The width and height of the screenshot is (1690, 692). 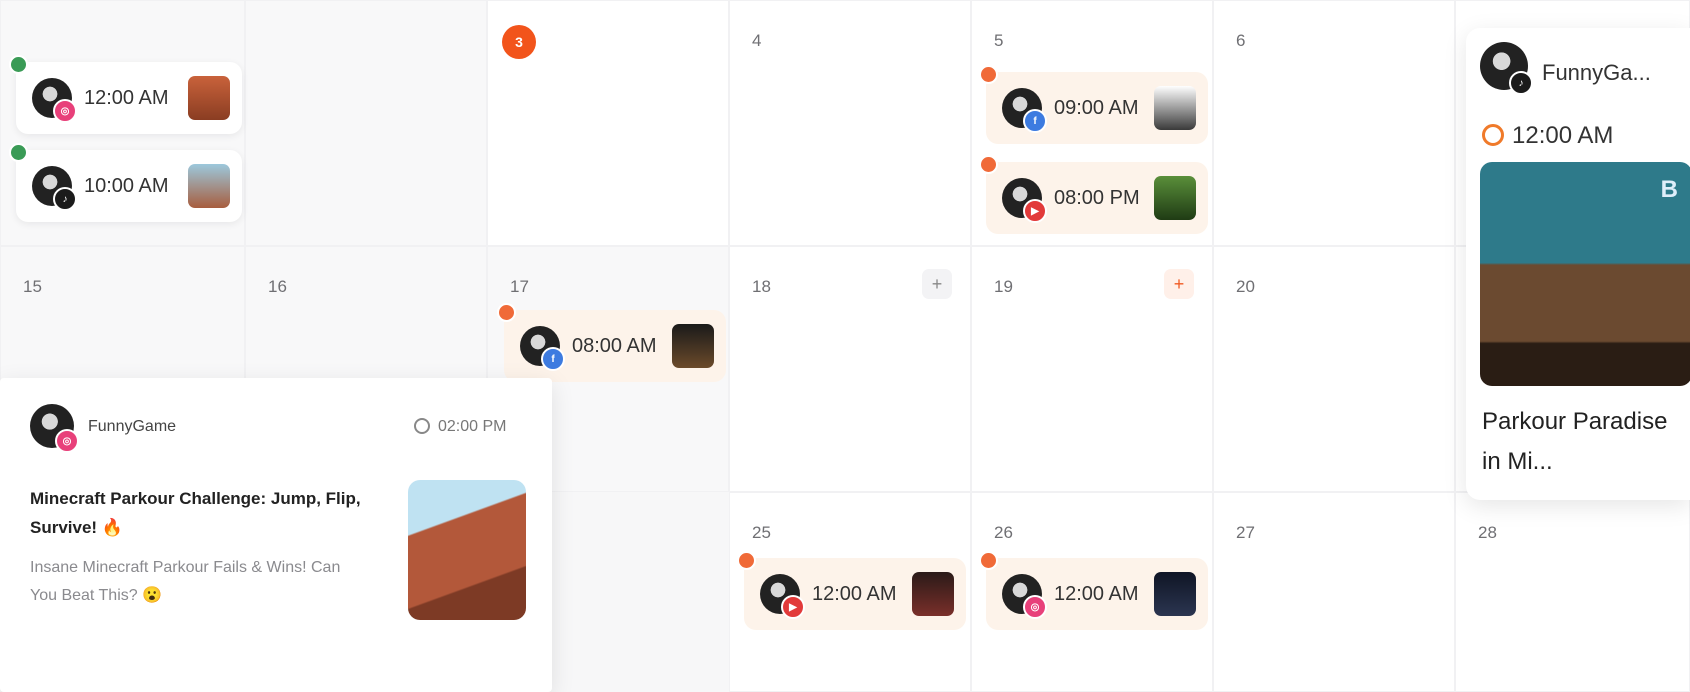 I want to click on day-number: 25, so click(x=761, y=532).